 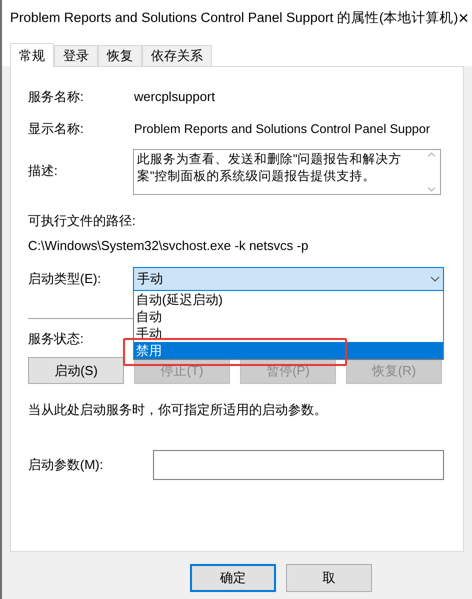 What do you see at coordinates (288, 299) in the screenshot?
I see `dropdown-option: 自动(延迟启动)` at bounding box center [288, 299].